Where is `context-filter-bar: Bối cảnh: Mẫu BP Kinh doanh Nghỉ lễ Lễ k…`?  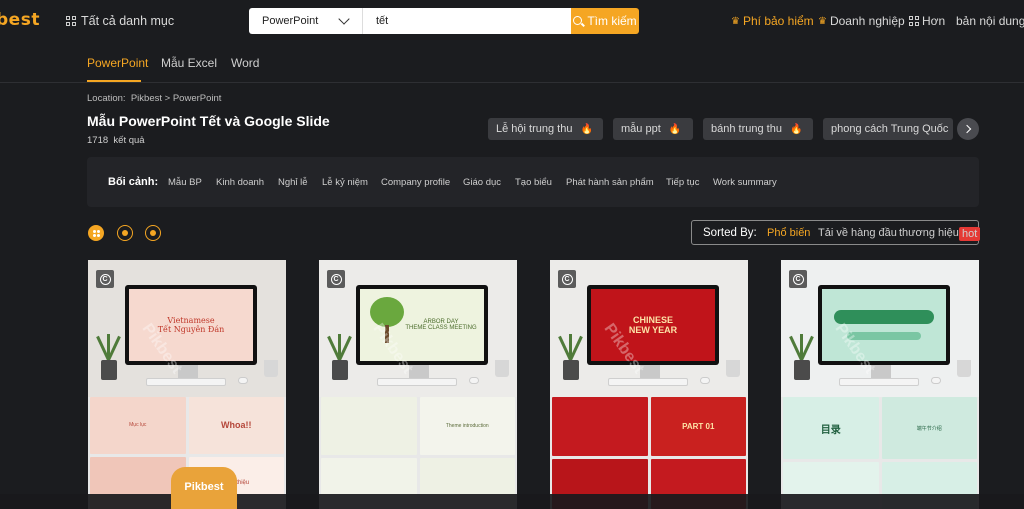
context-filter-bar: Bối cảnh: Mẫu BP Kinh doanh Nghỉ lễ Lễ k… is located at coordinates (533, 182).